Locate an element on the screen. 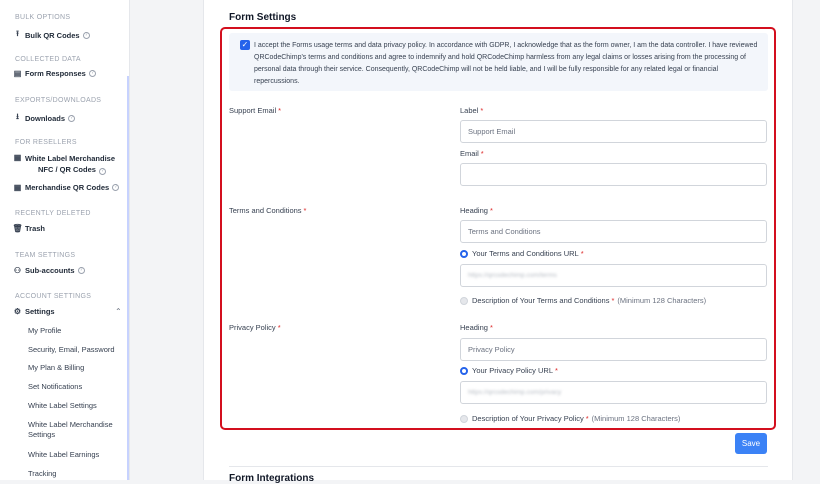 The height and width of the screenshot is (484, 820). email-field-label: Email * is located at coordinates (472, 153).